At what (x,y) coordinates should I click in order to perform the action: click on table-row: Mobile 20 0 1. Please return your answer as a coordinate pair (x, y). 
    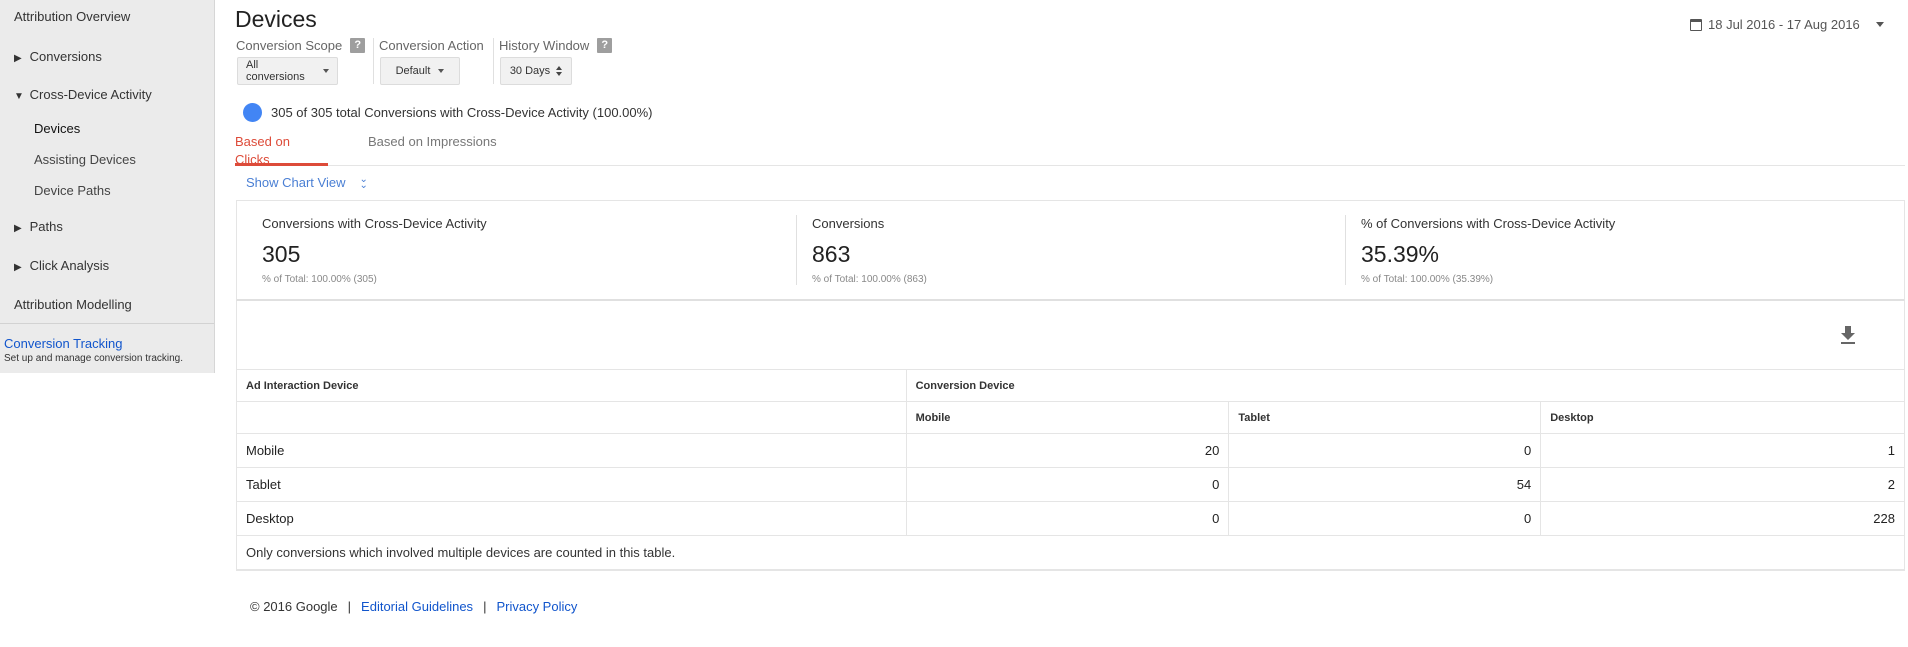
    Looking at the image, I should click on (1070, 450).